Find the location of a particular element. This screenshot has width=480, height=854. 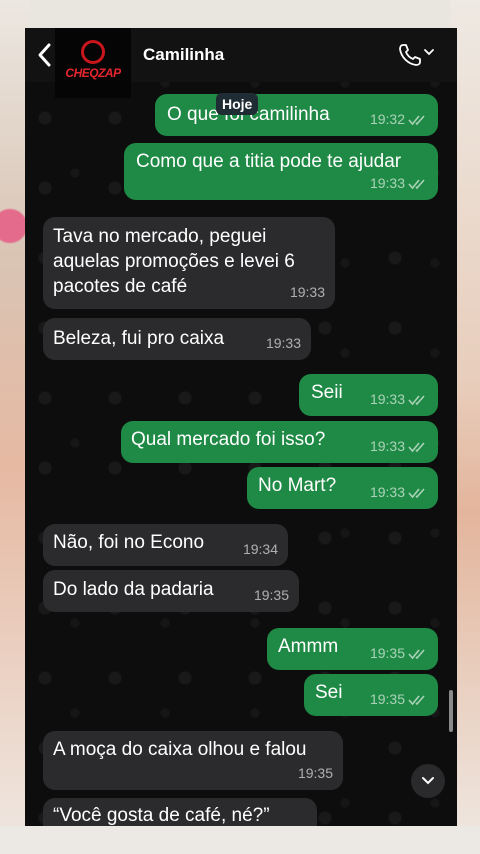

message-time: 19:34 is located at coordinates (260, 549).